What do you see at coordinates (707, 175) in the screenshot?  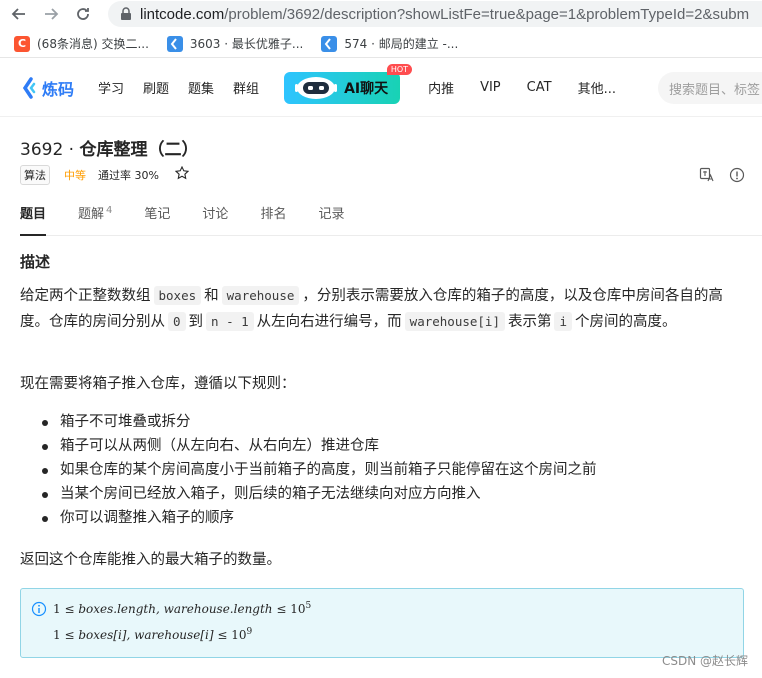 I see `translate-icon` at bounding box center [707, 175].